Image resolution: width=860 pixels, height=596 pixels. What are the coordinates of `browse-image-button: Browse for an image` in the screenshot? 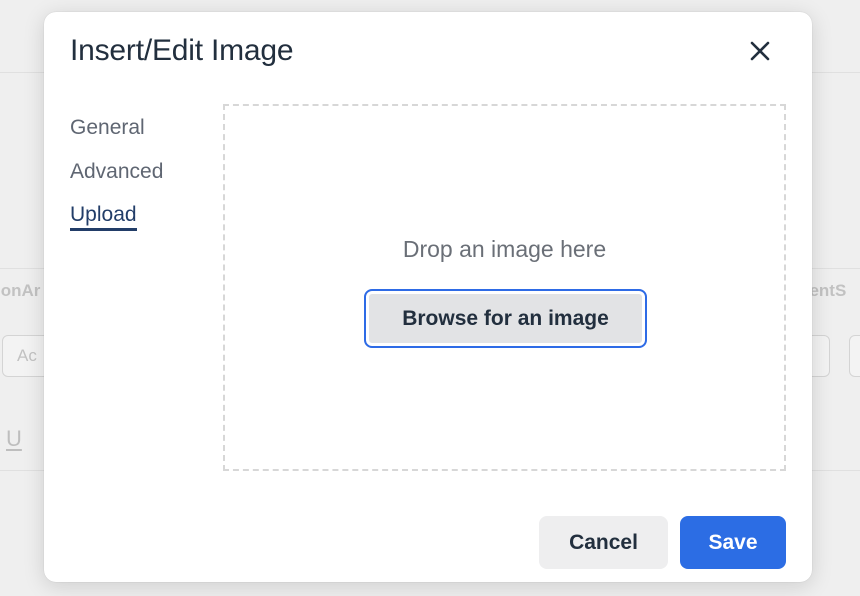 It's located at (505, 318).